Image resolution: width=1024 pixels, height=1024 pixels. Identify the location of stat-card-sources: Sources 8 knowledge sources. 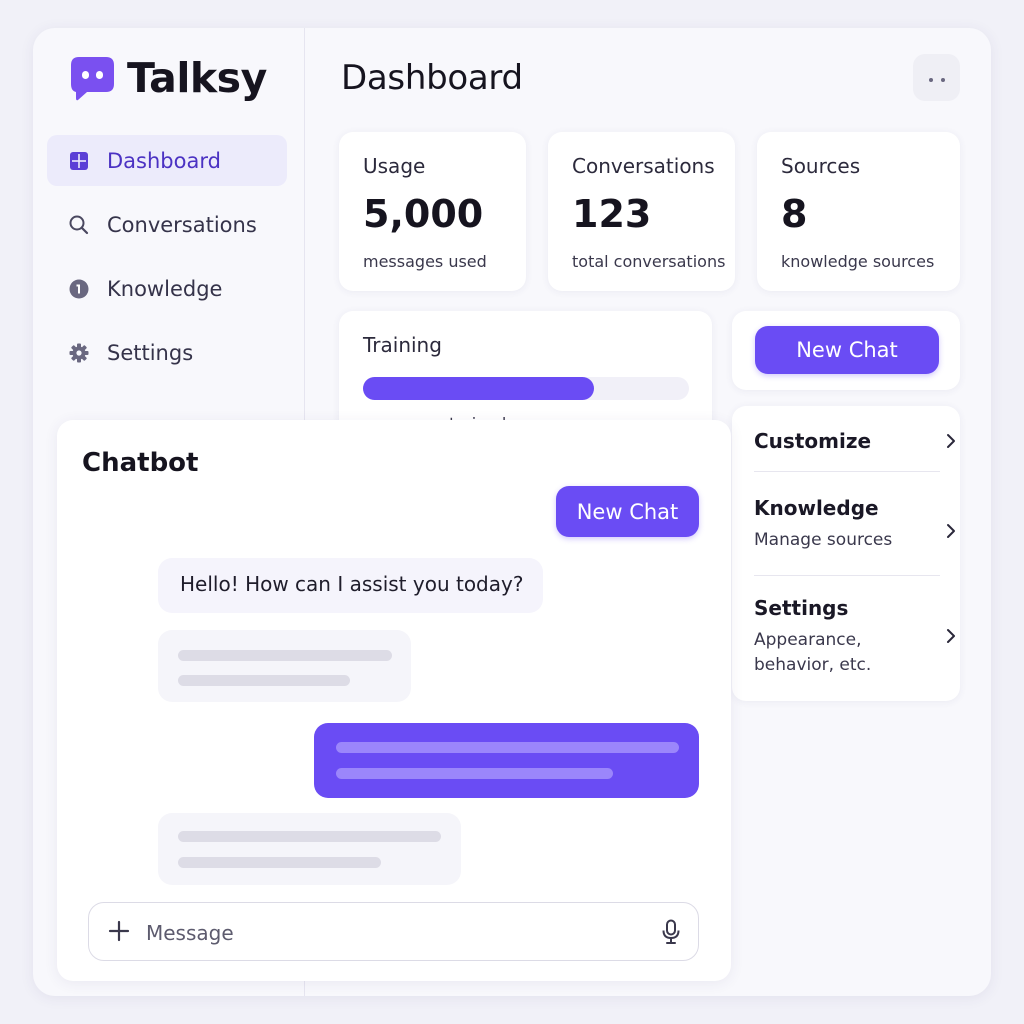
(858, 211).